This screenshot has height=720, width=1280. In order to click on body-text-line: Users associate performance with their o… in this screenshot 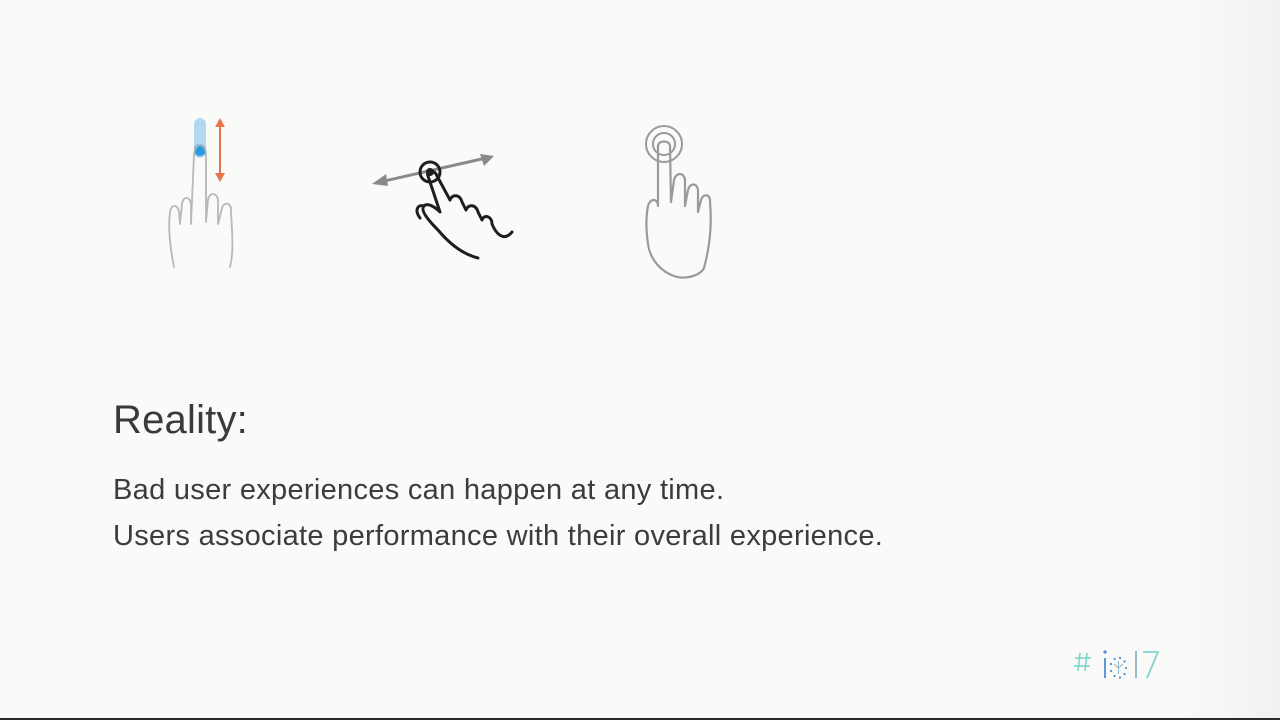, I will do `click(498, 536)`.